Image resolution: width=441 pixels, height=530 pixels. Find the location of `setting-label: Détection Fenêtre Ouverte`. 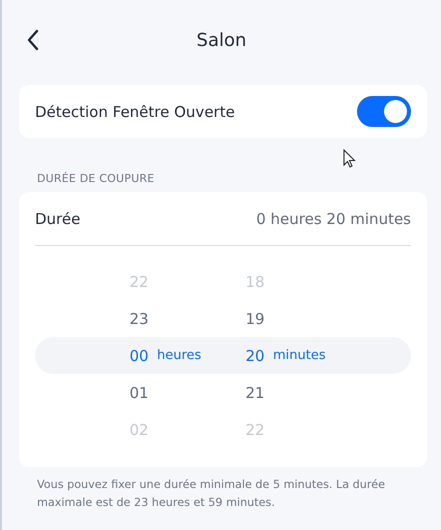

setting-label: Détection Fenêtre Ouverte is located at coordinates (135, 111).